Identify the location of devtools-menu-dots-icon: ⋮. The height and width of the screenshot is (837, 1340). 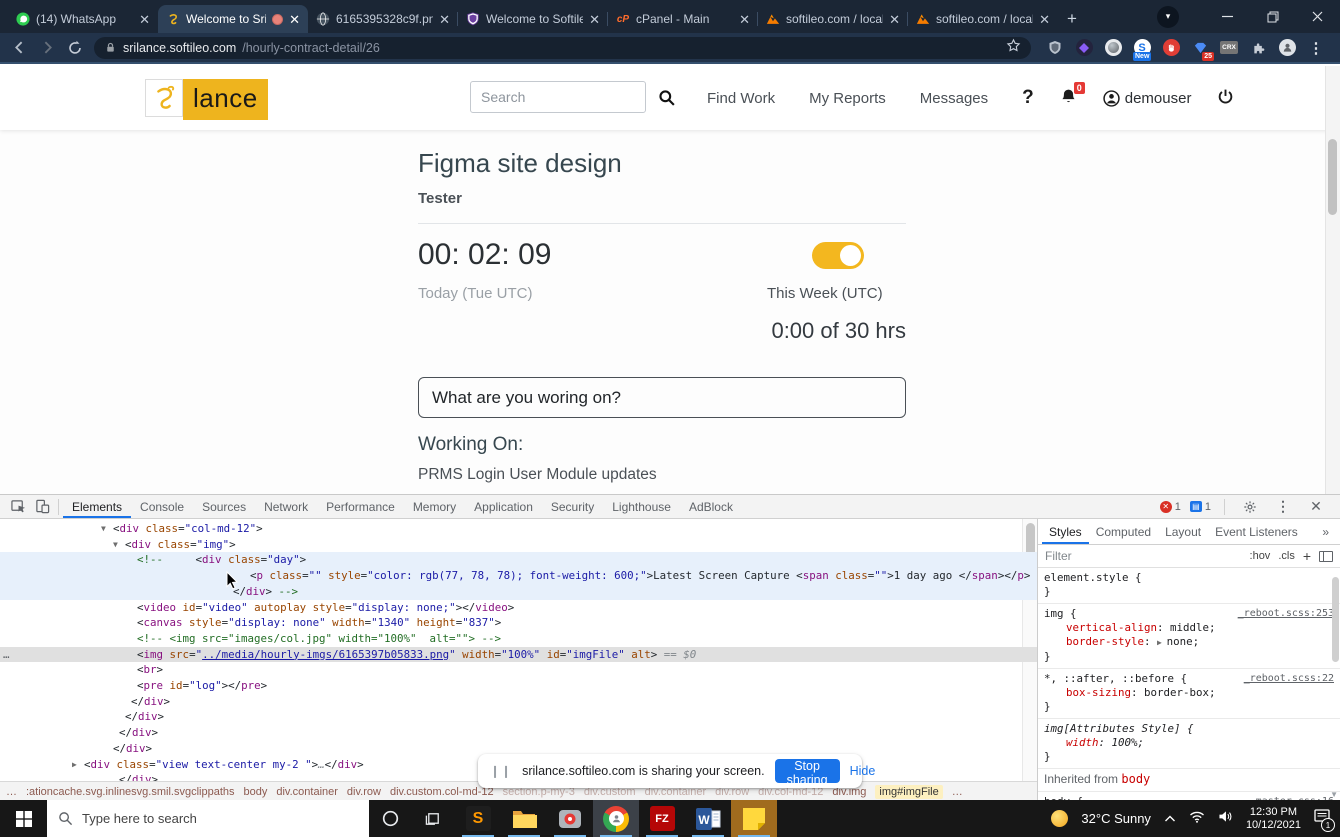
(1283, 506).